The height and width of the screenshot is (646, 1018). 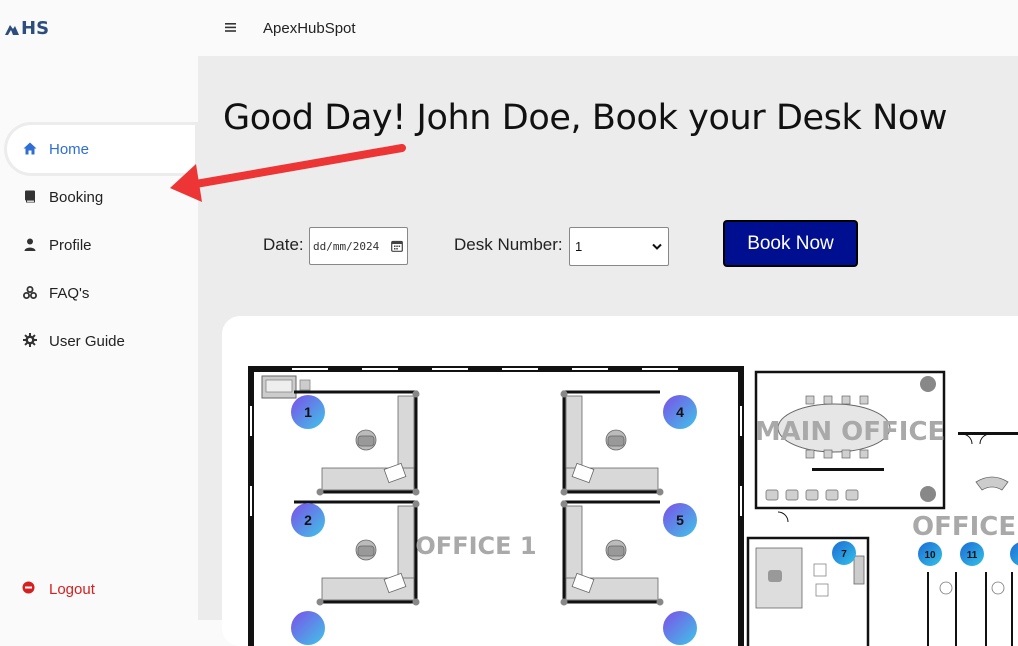 I want to click on app-title: ApexHubSpot, so click(x=309, y=28).